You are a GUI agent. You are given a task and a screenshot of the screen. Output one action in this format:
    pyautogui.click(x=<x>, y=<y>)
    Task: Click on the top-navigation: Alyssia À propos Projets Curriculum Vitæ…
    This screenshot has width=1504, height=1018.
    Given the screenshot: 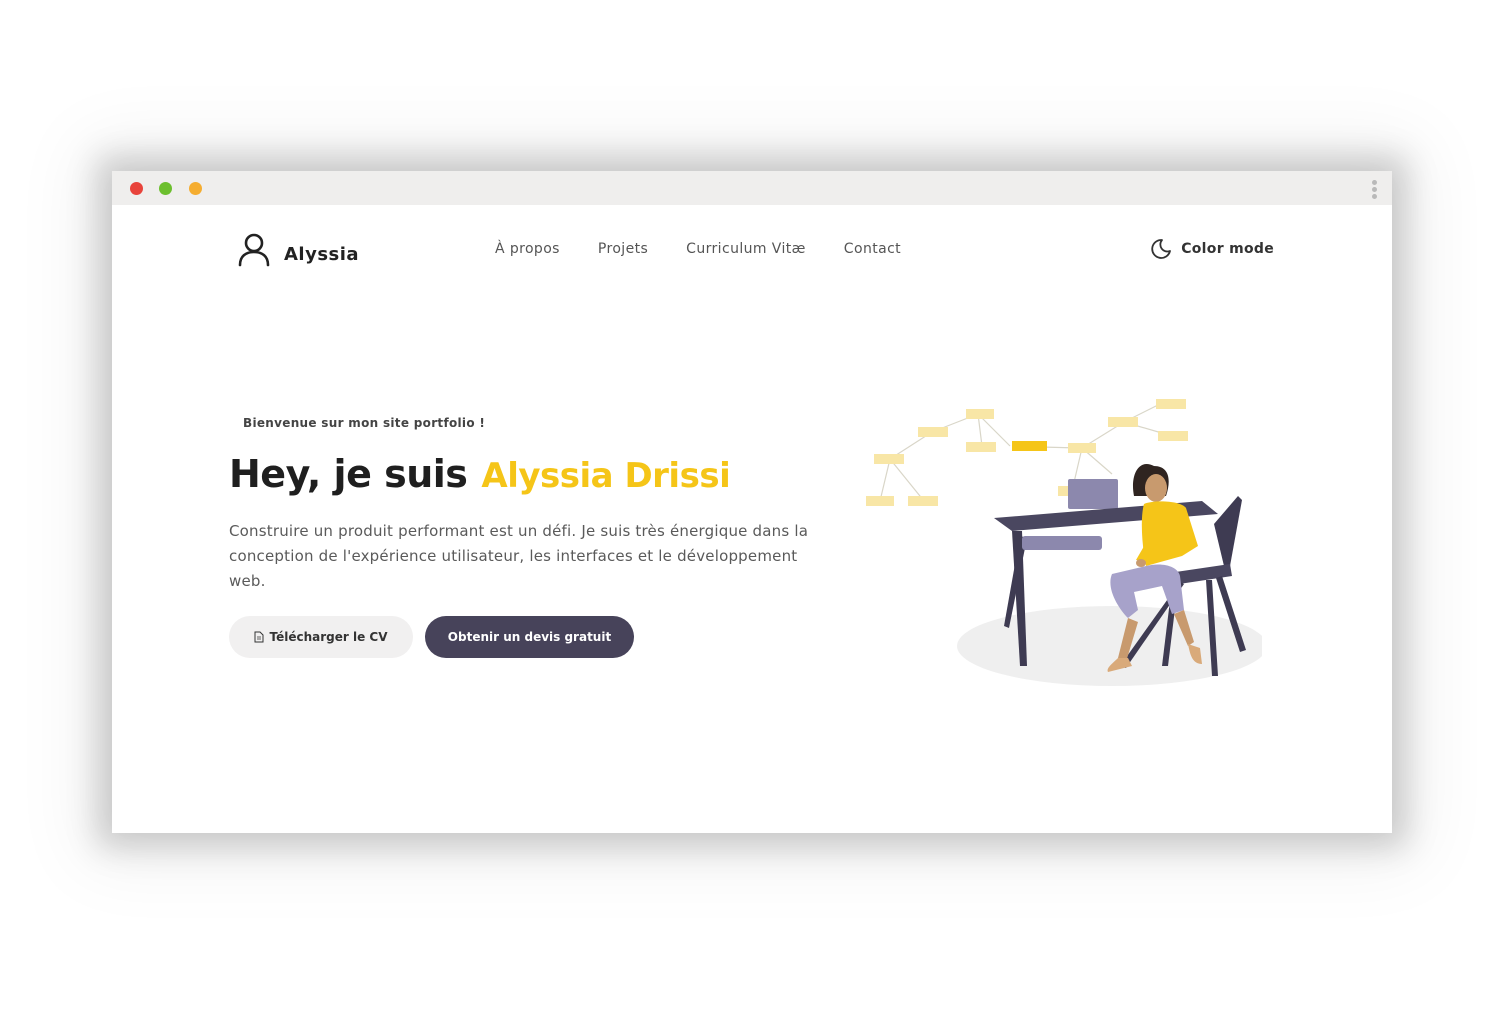 What is the action you would take?
    pyautogui.click(x=752, y=250)
    